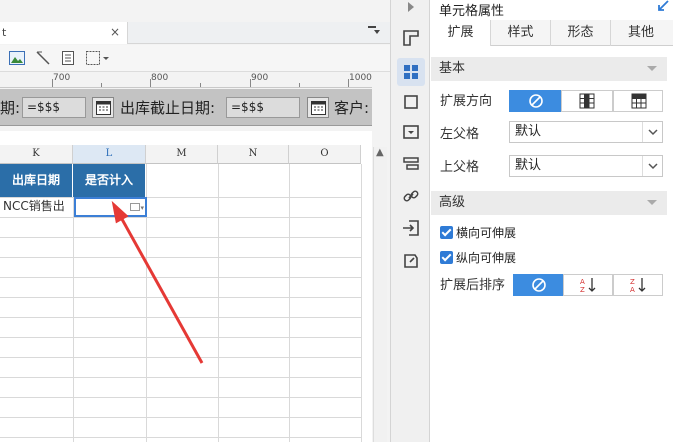  Describe the element at coordinates (466, 101) in the screenshot. I see `expand-direction-label: 扩展方向` at that location.